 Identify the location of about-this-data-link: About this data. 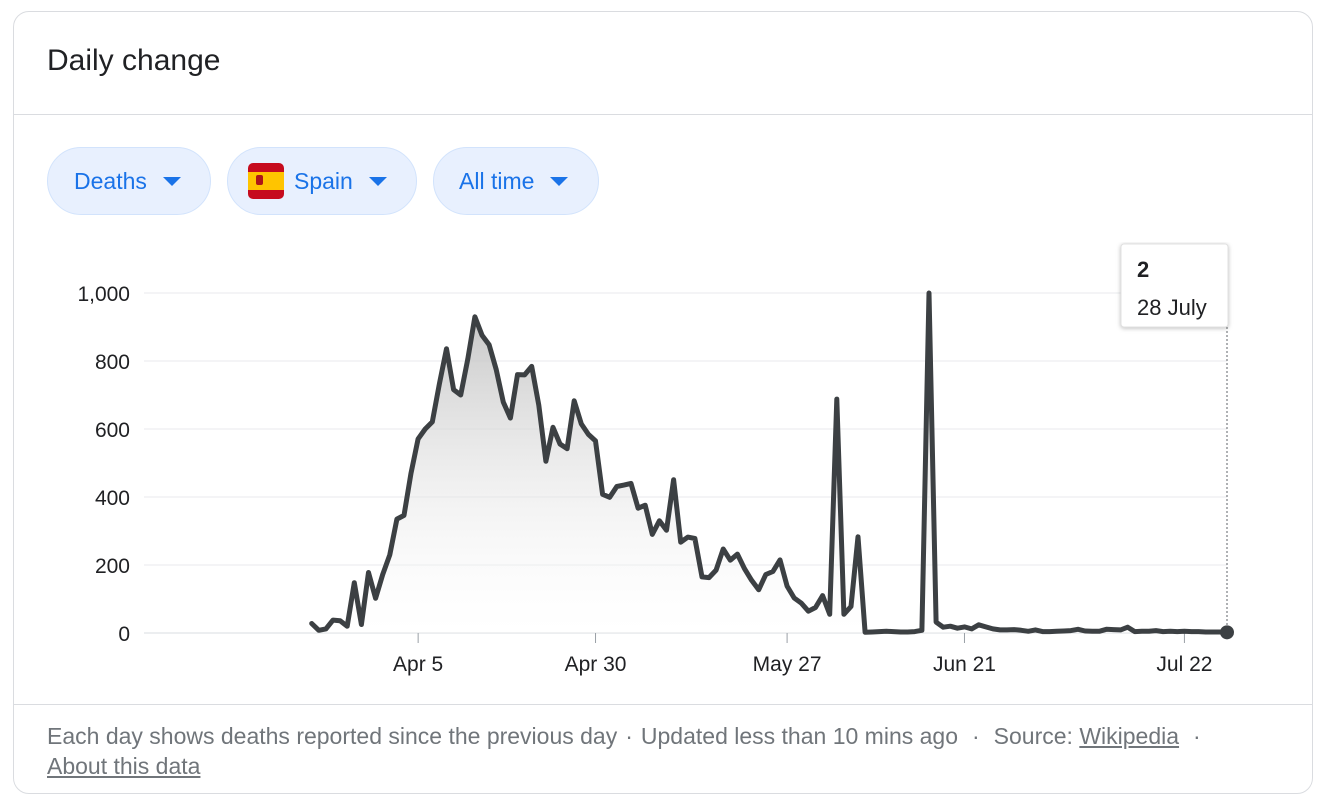
(123, 766).